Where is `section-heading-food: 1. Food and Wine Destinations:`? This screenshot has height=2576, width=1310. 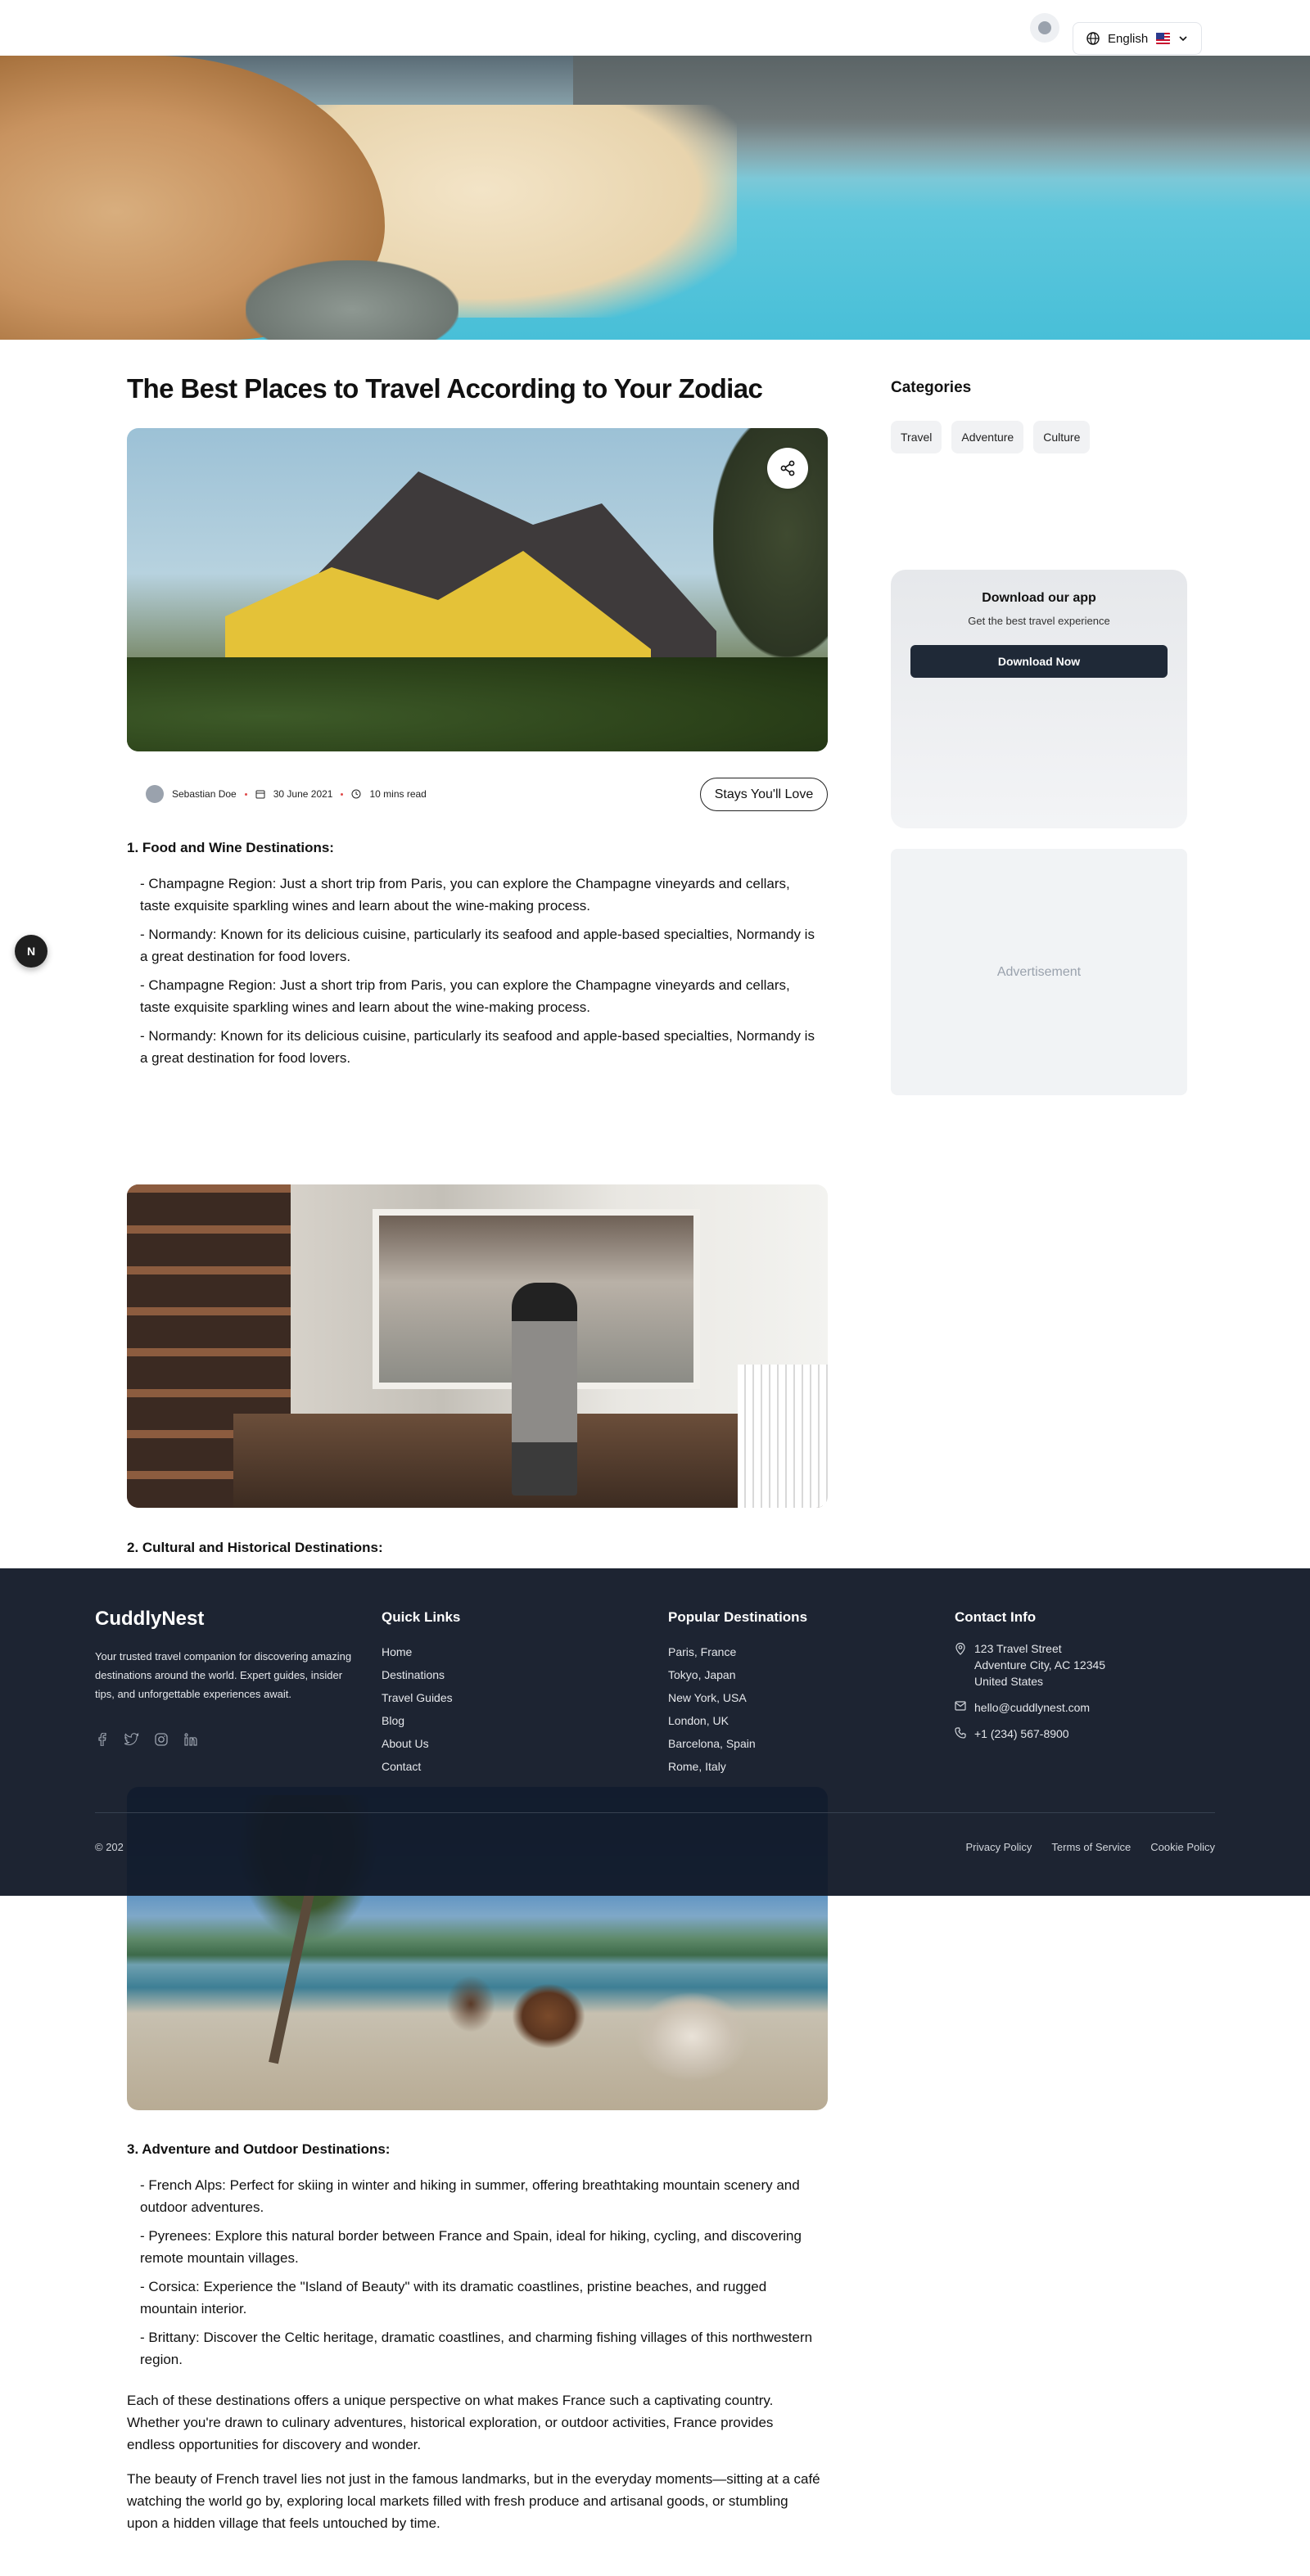 section-heading-food: 1. Food and Wine Destinations: is located at coordinates (230, 847).